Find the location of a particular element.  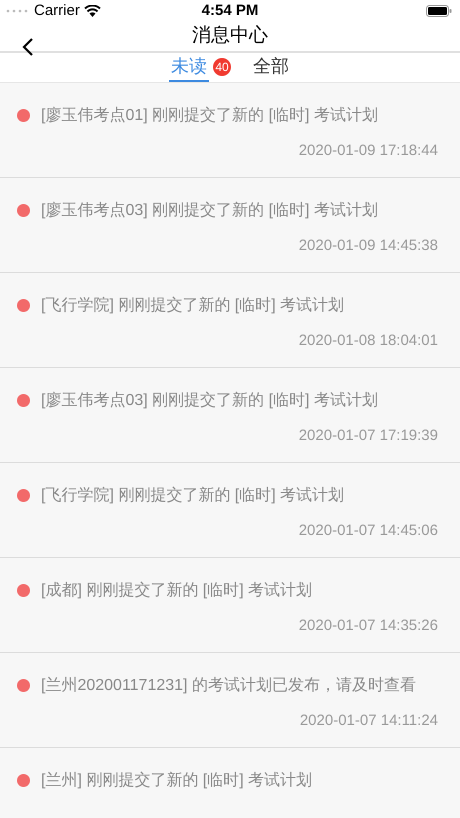

carrier-label: Carrier is located at coordinates (57, 10).